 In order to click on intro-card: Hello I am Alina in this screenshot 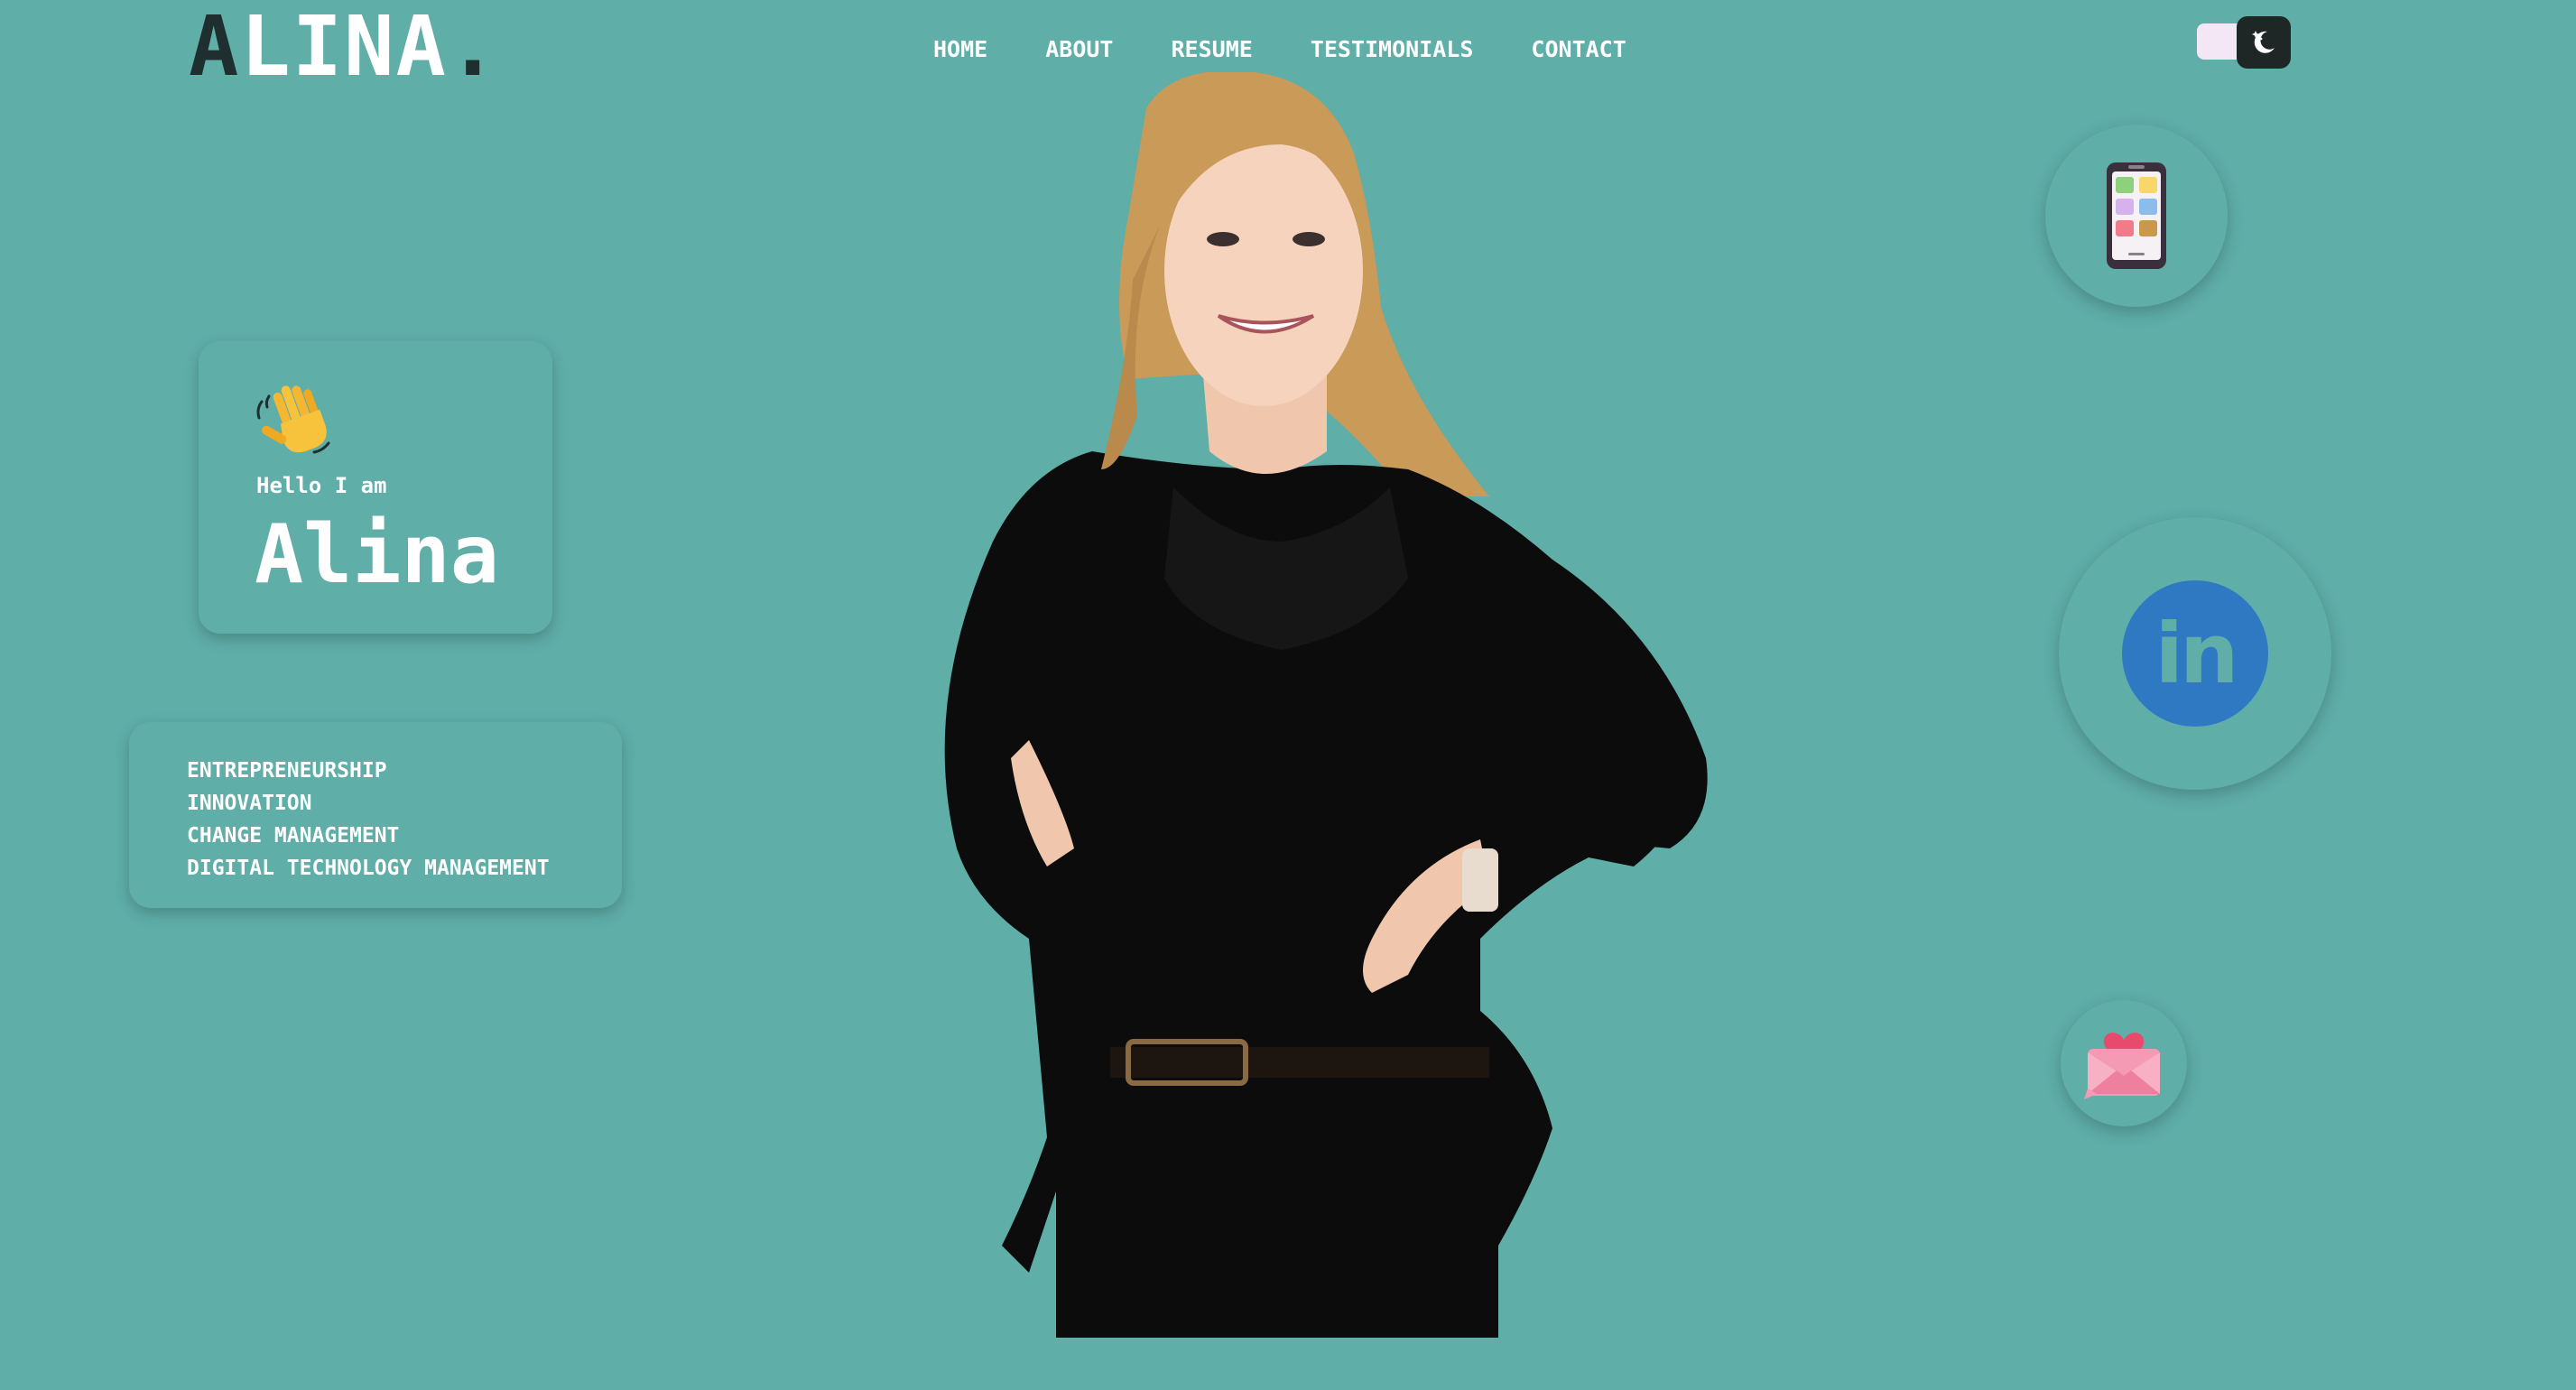, I will do `click(375, 487)`.